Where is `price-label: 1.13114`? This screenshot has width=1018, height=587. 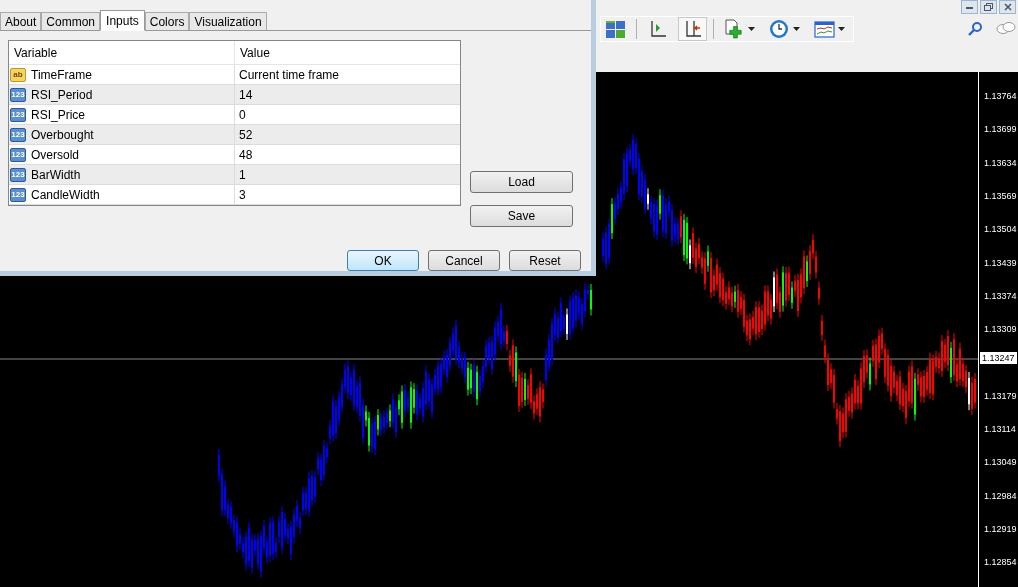 price-label: 1.13114 is located at coordinates (1000, 429).